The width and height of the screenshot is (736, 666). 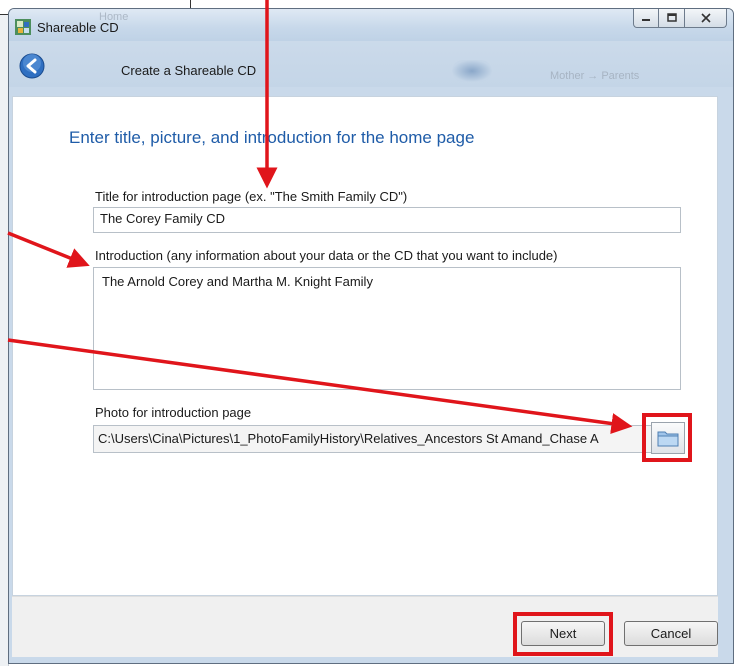 What do you see at coordinates (563, 633) in the screenshot?
I see `next-button: Next` at bounding box center [563, 633].